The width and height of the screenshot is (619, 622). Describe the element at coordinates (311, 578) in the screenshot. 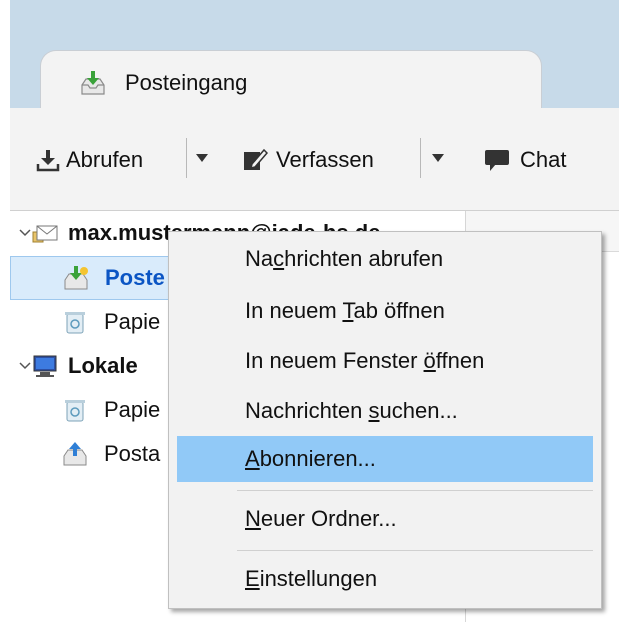

I see `menu-item-label: Einstellungen` at that location.